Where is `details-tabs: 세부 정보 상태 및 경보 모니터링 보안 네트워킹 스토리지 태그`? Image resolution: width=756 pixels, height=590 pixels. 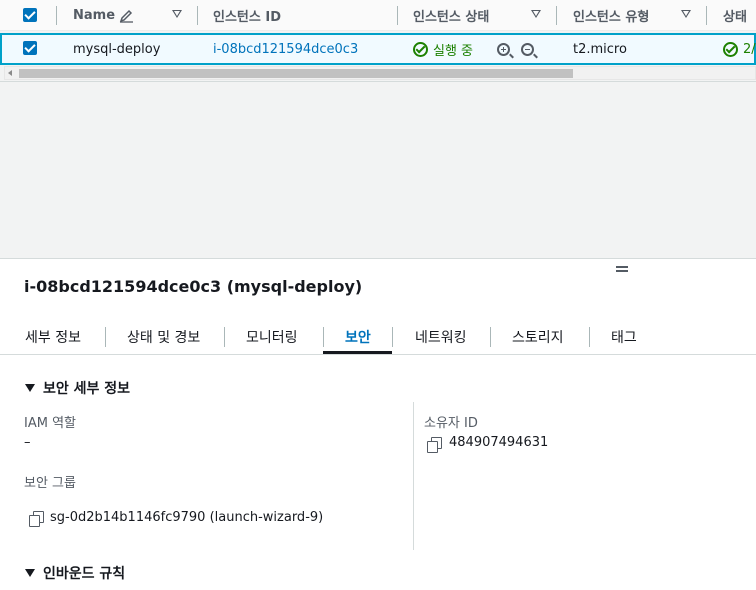 details-tabs: 세부 정보 상태 및 경보 모니터링 보안 네트워킹 스토리지 태그 is located at coordinates (378, 337).